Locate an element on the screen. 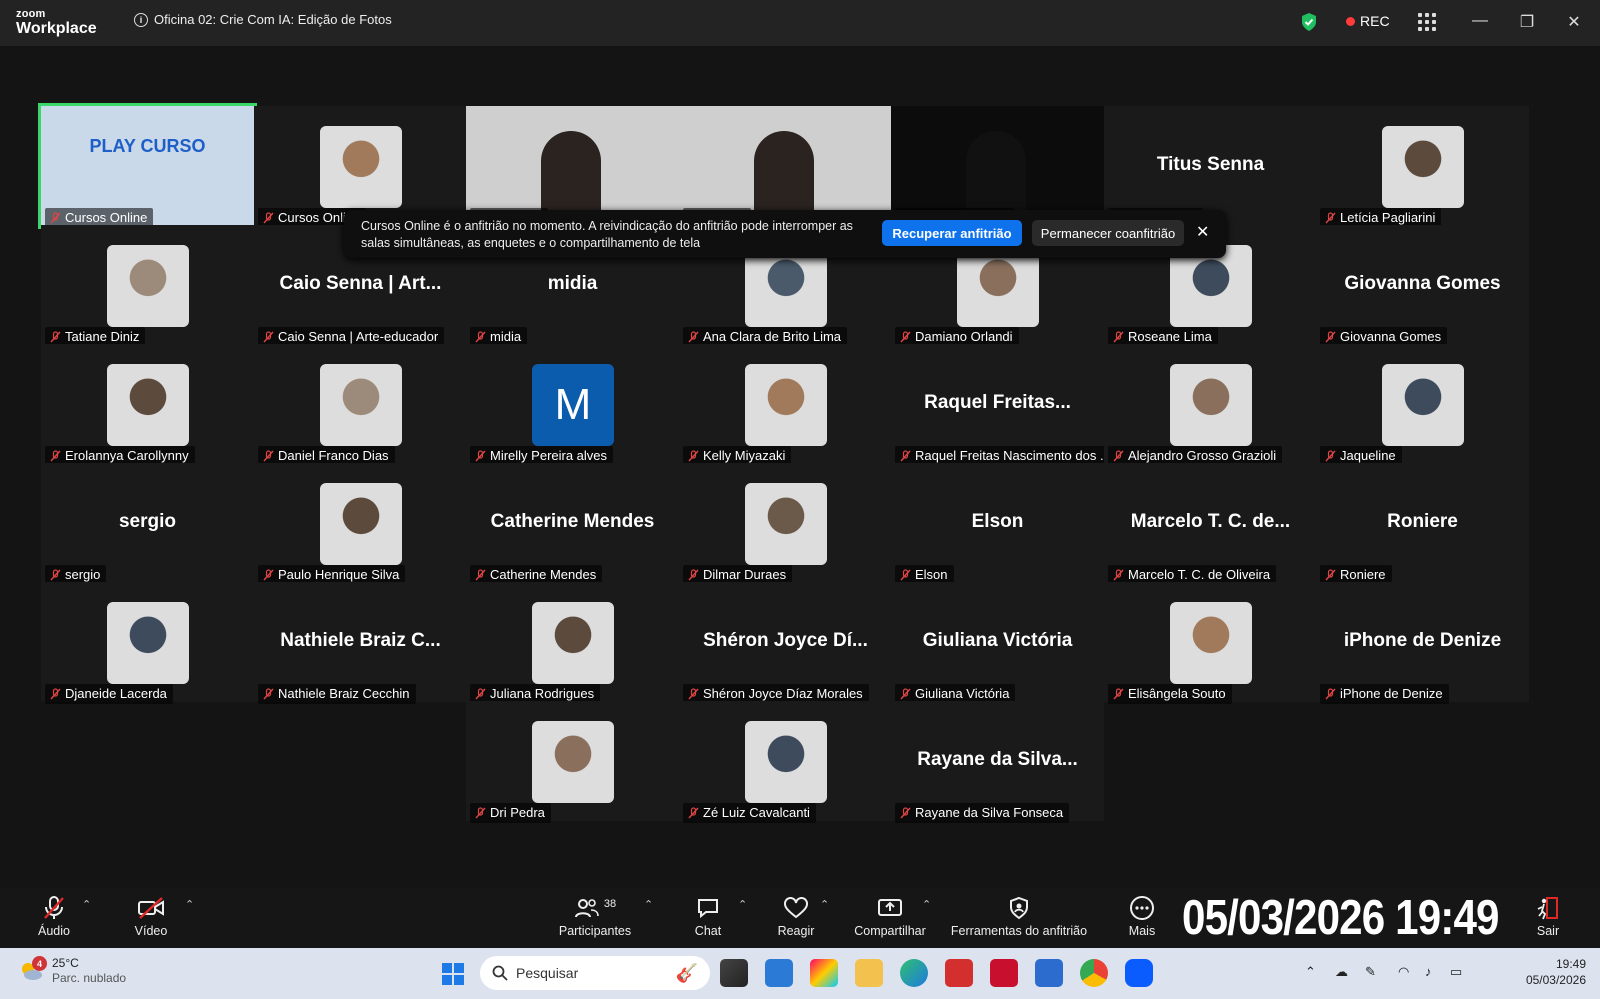 This screenshot has width=1600, height=999. close-window-icon: ✕ is located at coordinates (1574, 22).